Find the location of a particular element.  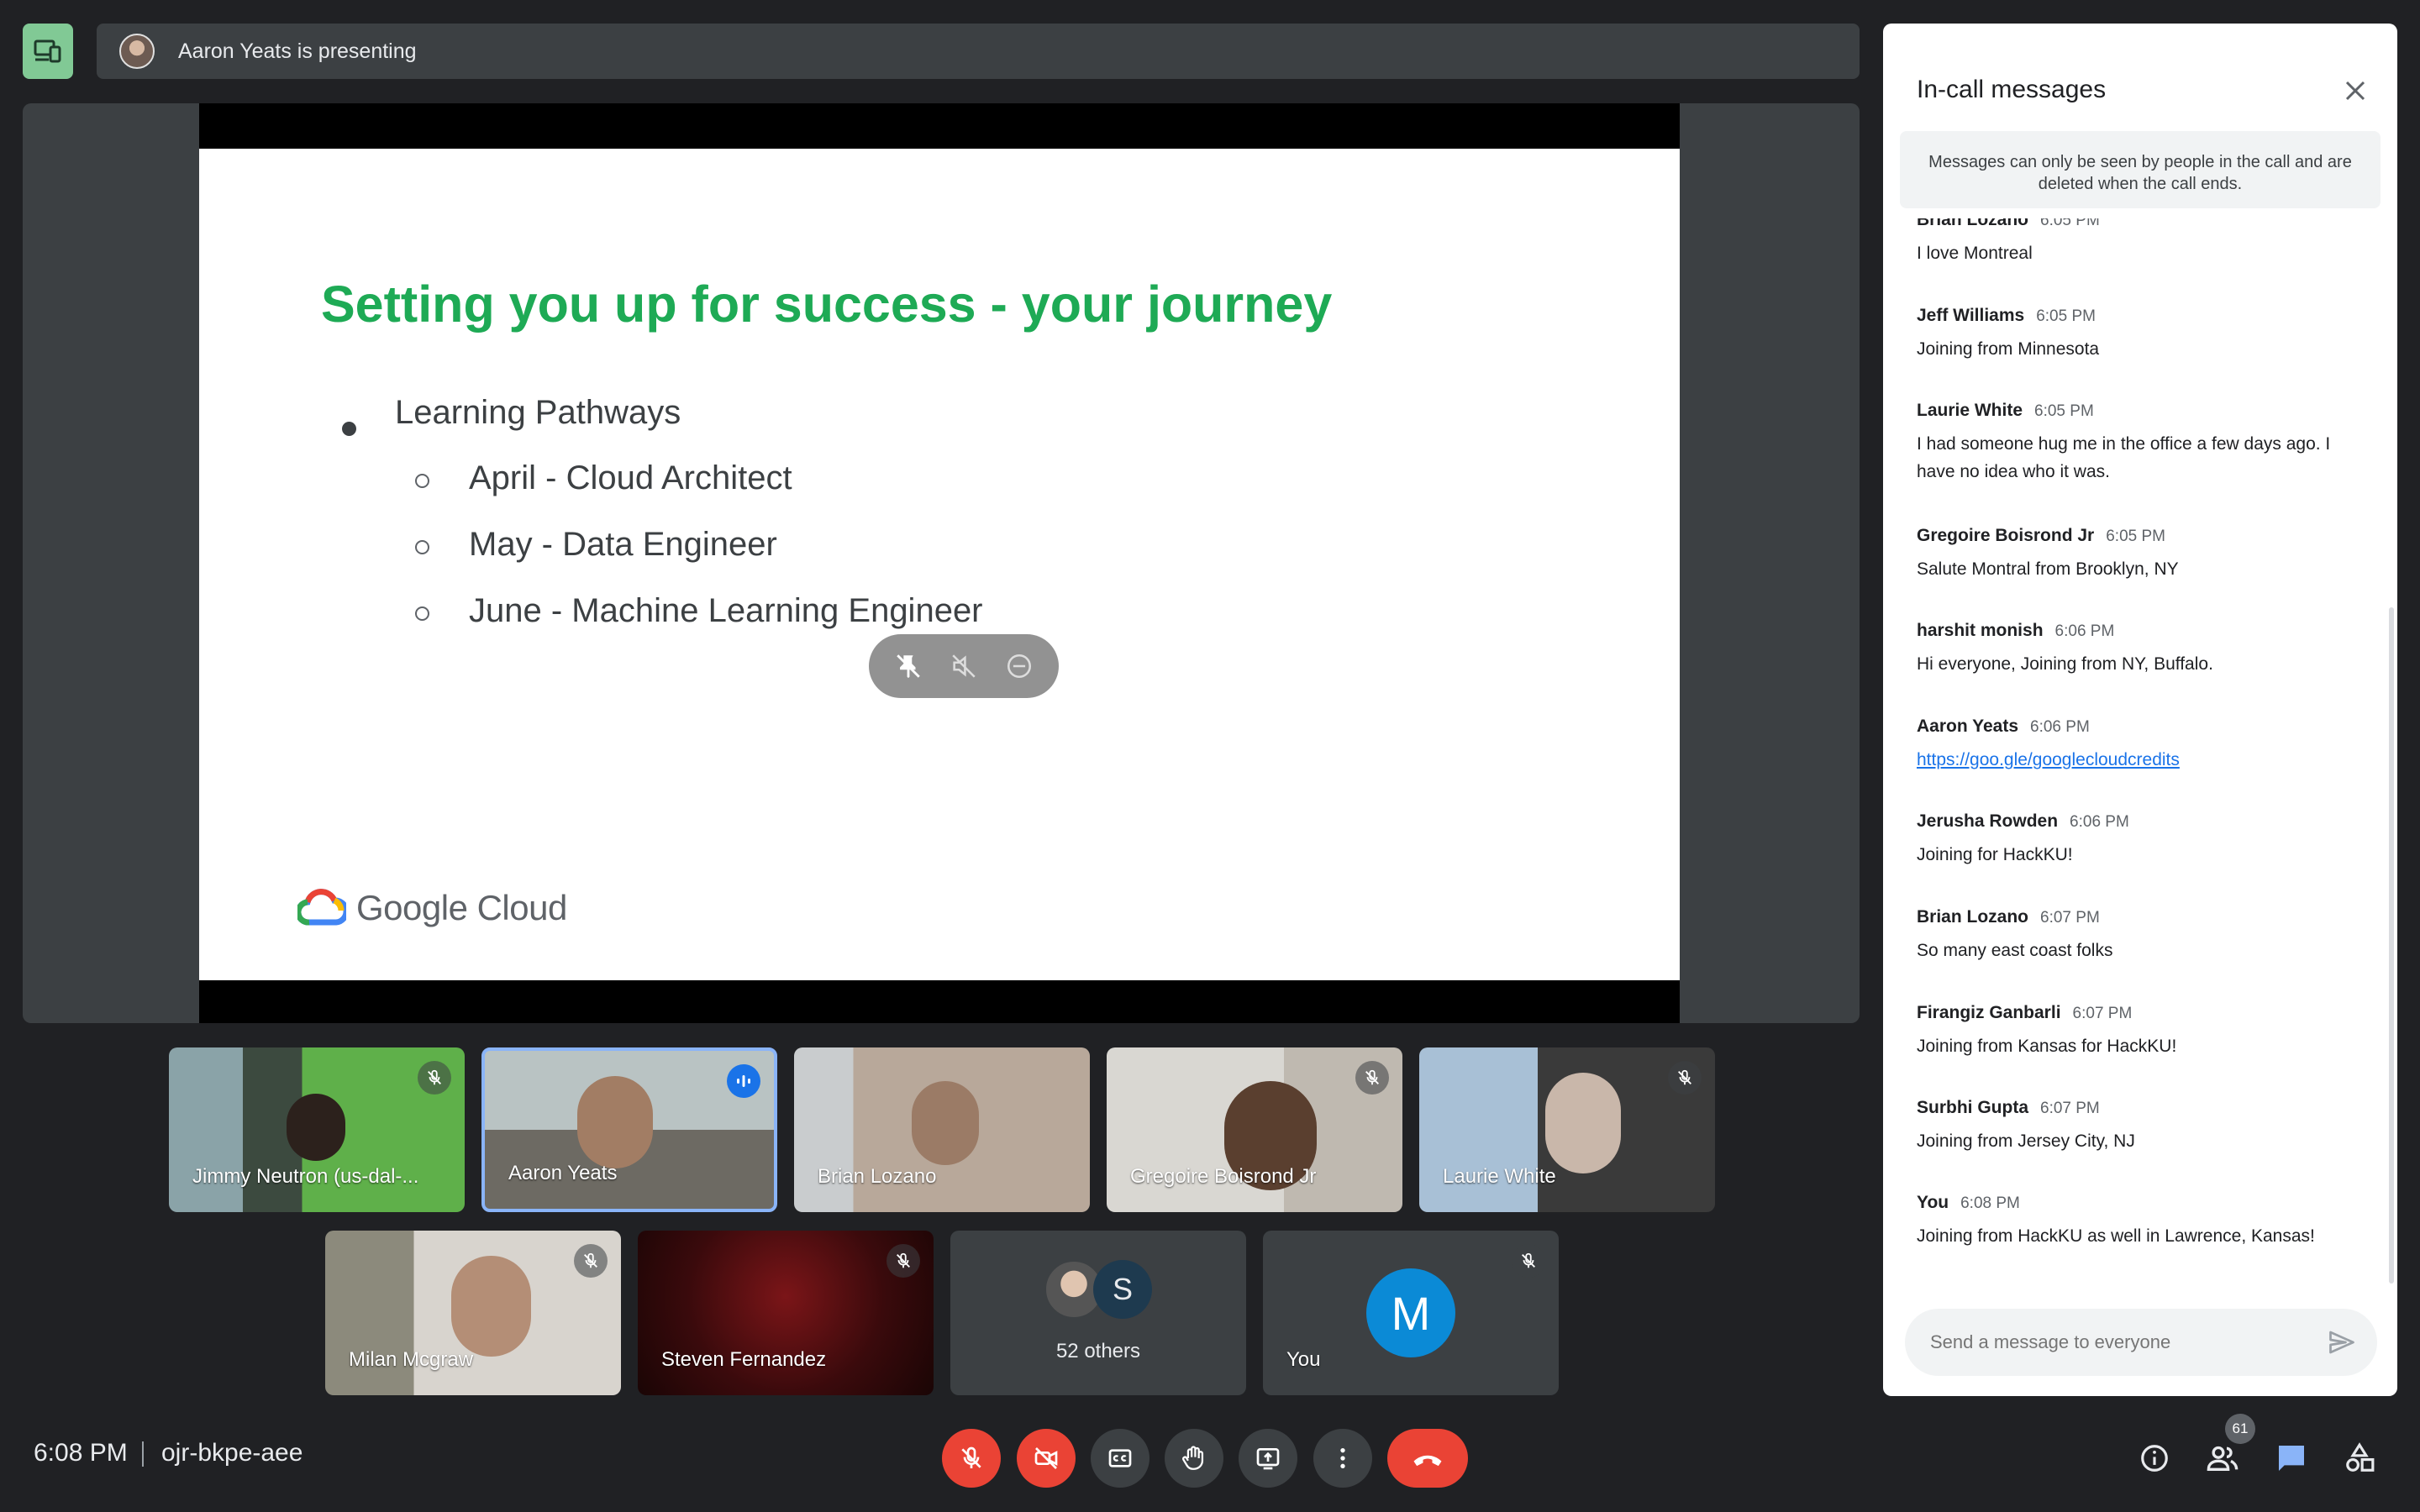

message-text: Joining from Kansas for HackKU! is located at coordinates (2047, 1046).